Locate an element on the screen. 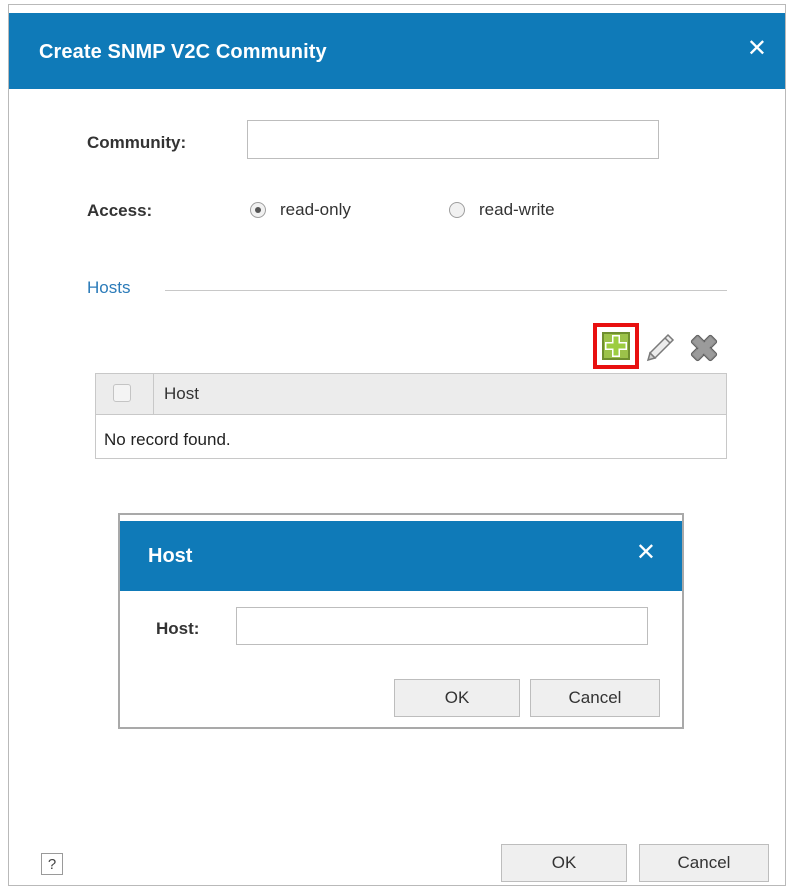 The height and width of the screenshot is (890, 792). column-header-host: Host is located at coordinates (181, 394).